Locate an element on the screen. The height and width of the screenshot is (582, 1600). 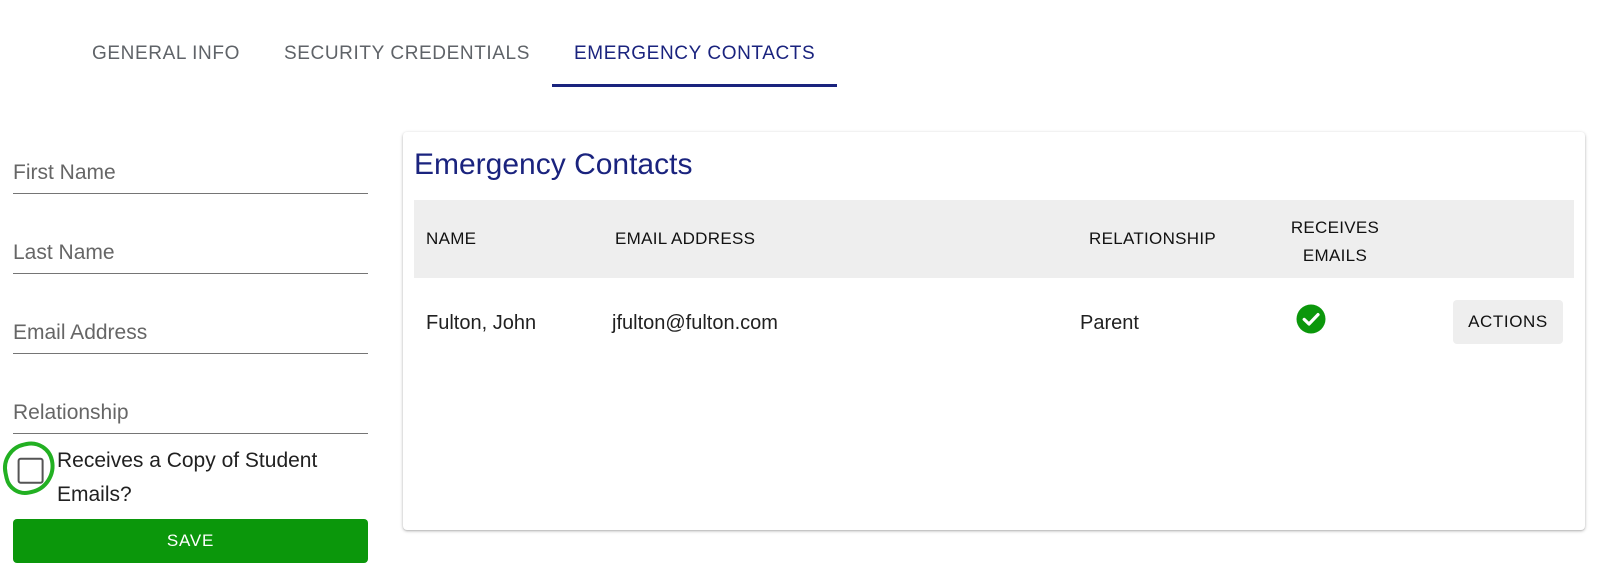
email-field-wrap is located at coordinates (190, 330).